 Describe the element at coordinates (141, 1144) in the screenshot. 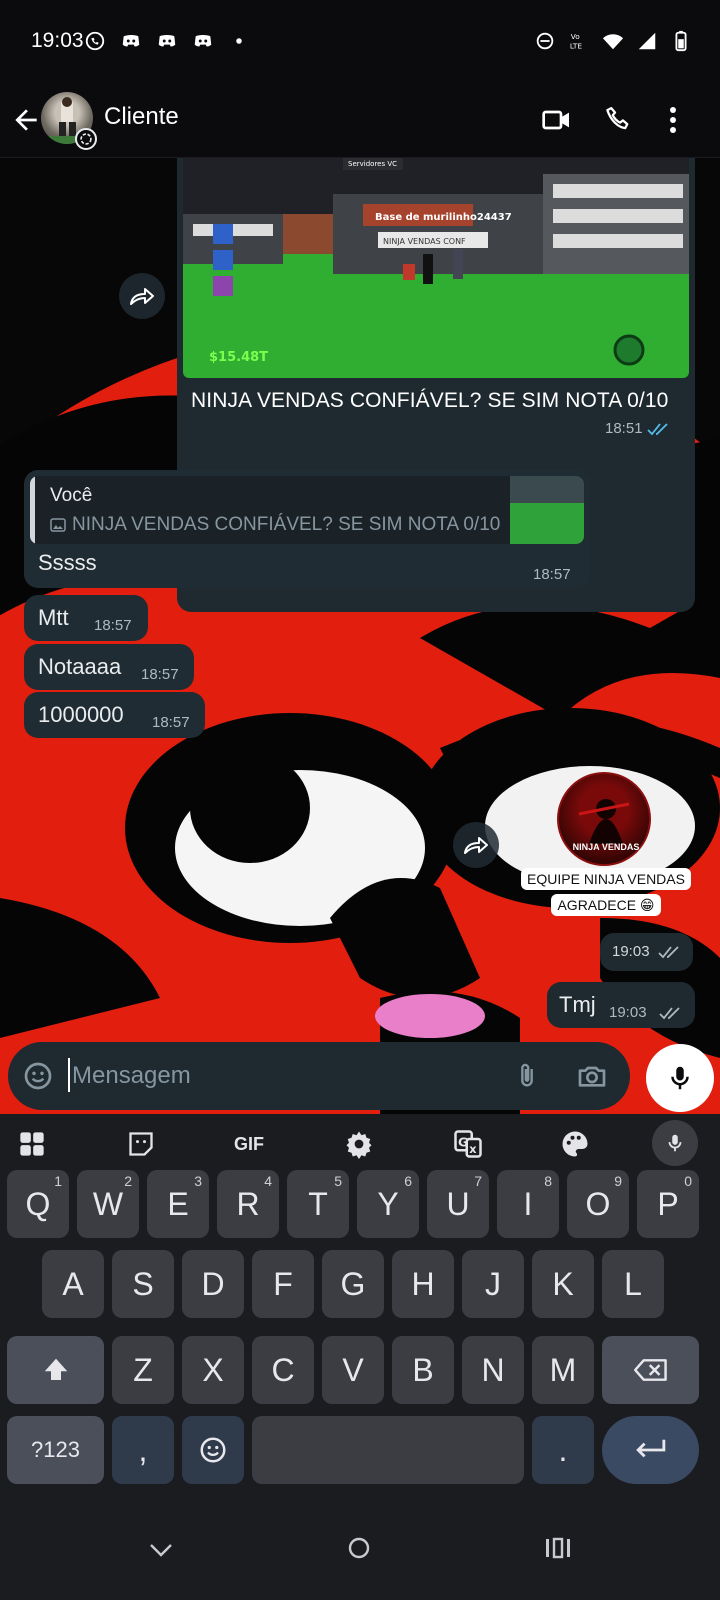

I see `sticker-icon` at that location.